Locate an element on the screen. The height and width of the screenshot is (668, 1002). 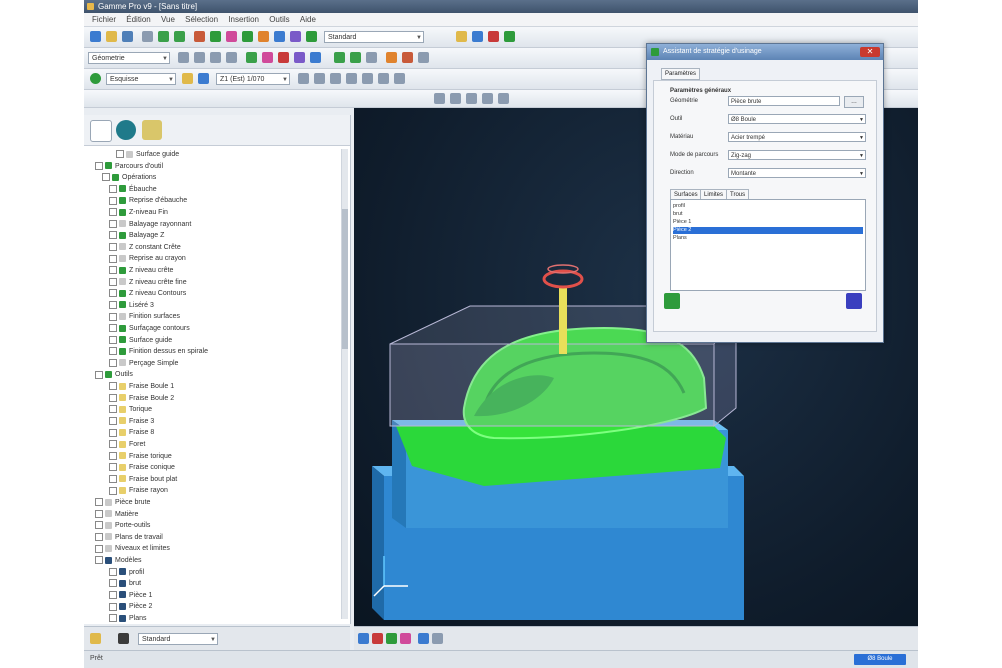
menu-insert: Insertion is located at coordinates (243, 19).